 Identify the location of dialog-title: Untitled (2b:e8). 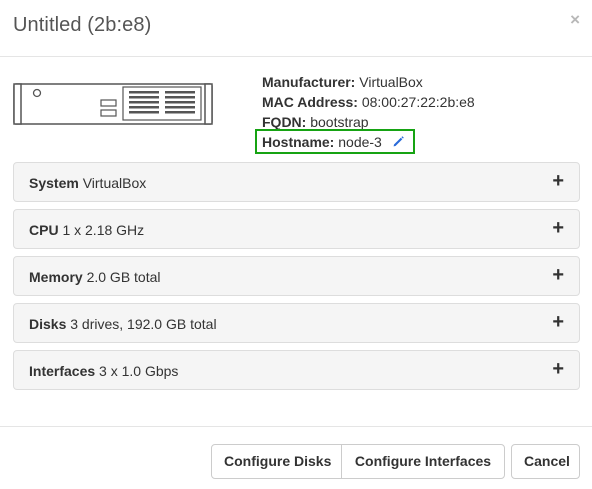
(82, 25).